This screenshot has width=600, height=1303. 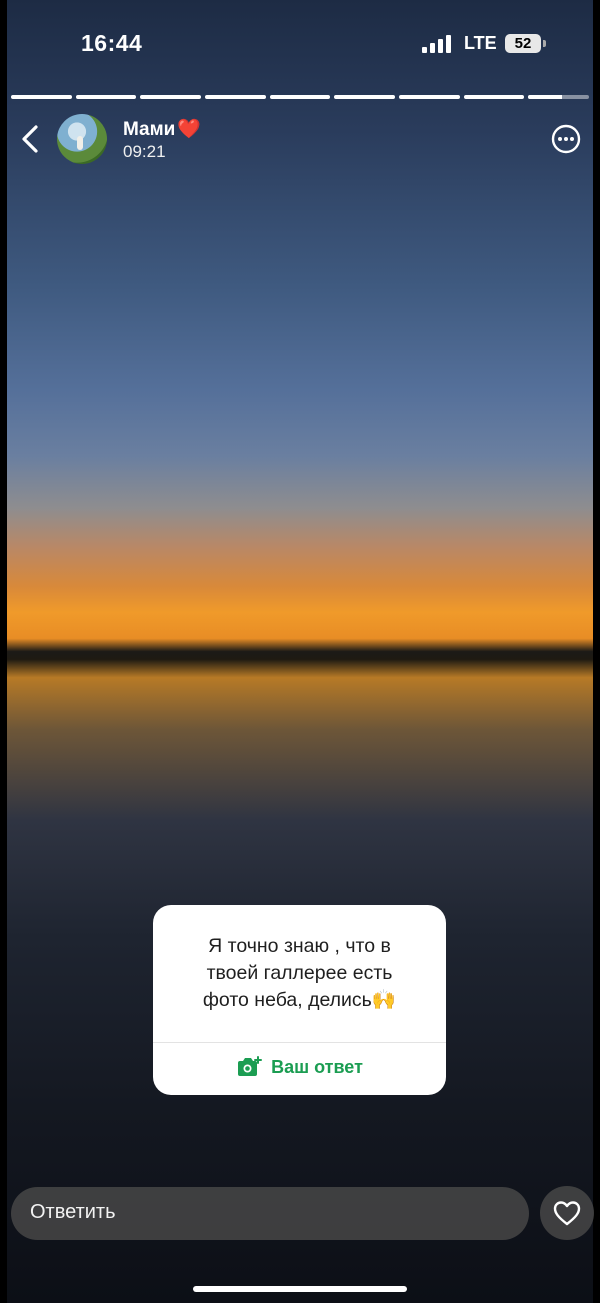 What do you see at coordinates (317, 1066) in the screenshot?
I see `answer-label: Ваш ответ` at bounding box center [317, 1066].